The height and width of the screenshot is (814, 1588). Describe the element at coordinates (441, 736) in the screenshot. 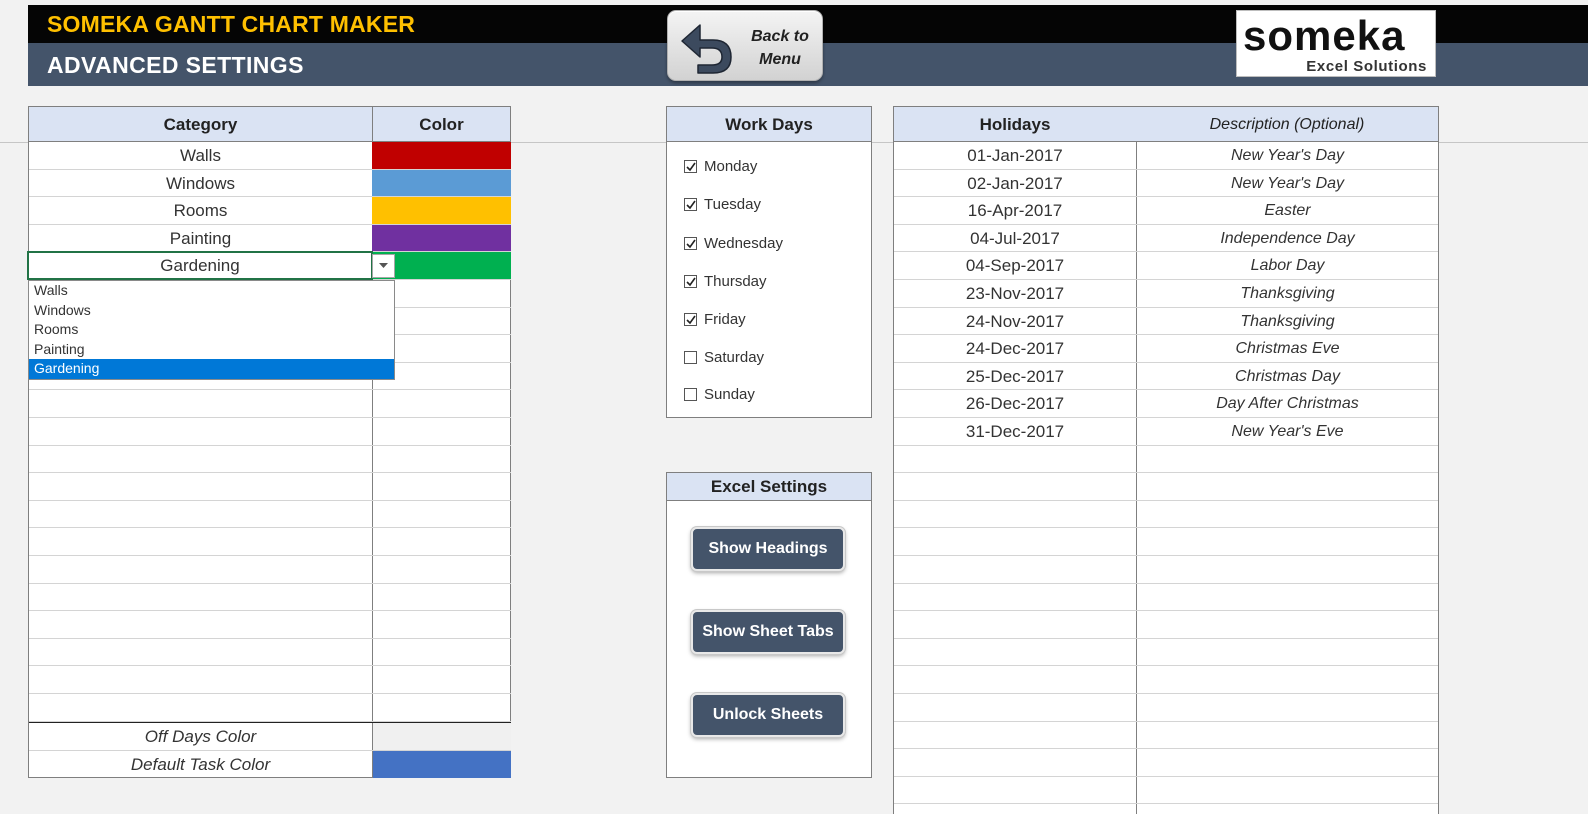

I see `off-days-color-swatch` at that location.